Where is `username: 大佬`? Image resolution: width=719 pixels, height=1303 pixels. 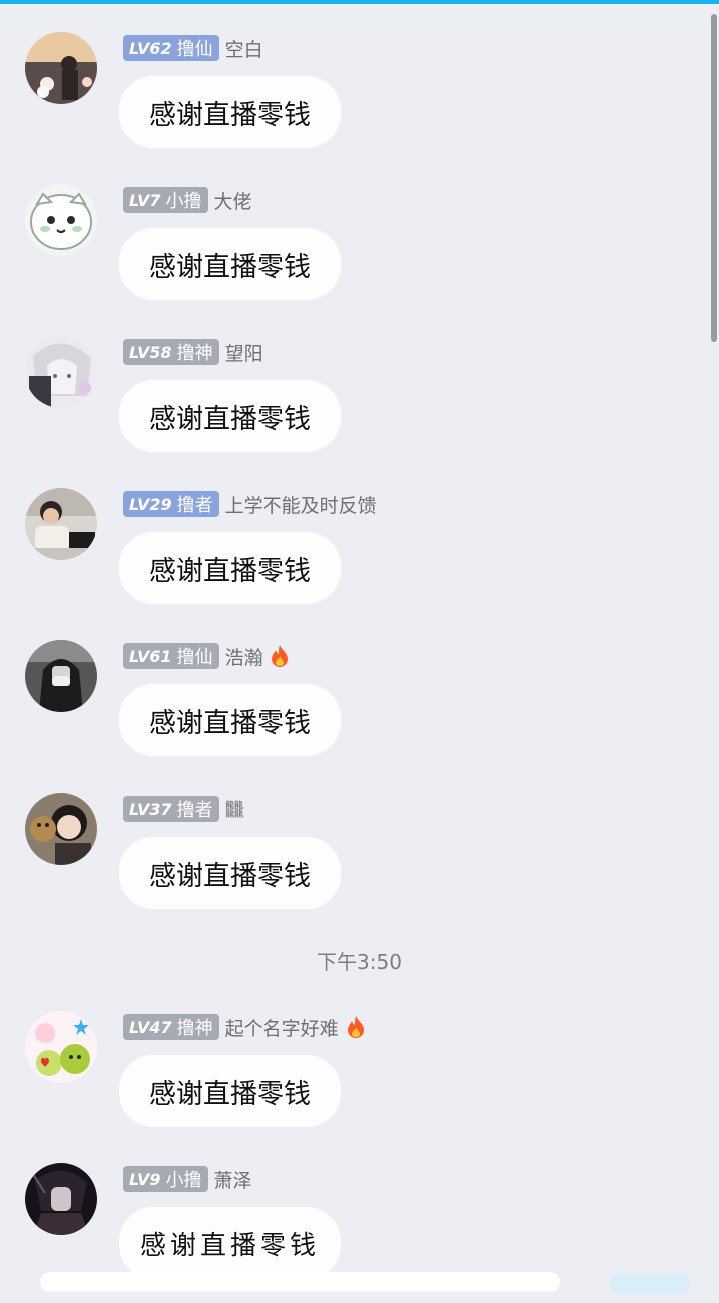
username: 大佬 is located at coordinates (233, 200).